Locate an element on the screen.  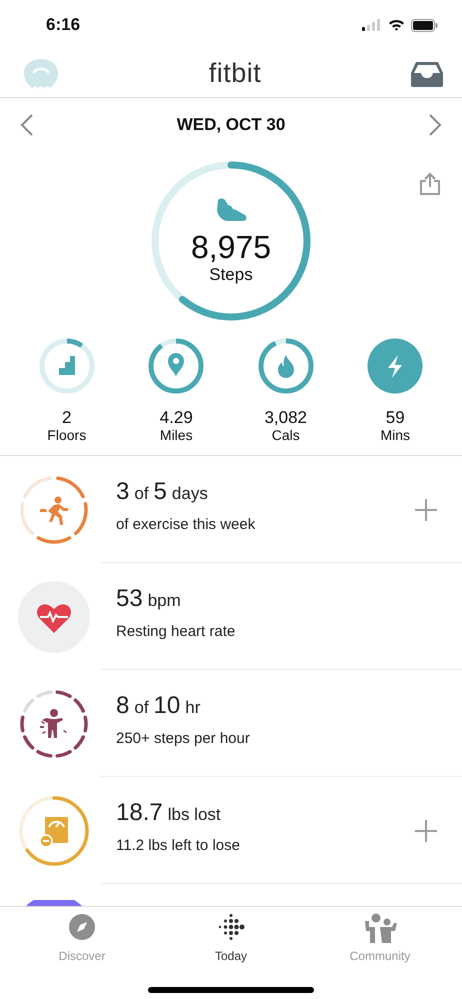
date-label: WED, OCT 30 is located at coordinates (231, 125).